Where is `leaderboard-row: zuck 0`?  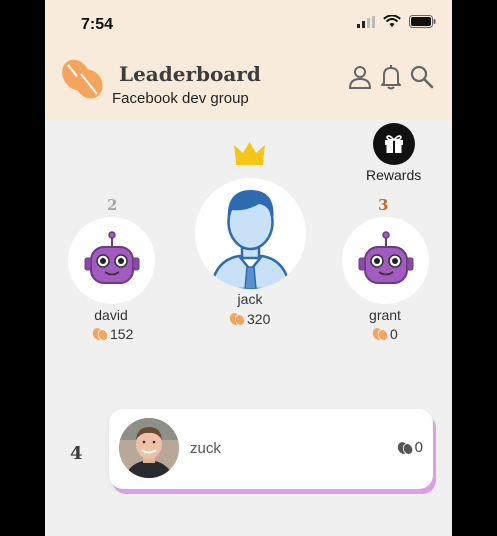 leaderboard-row: zuck 0 is located at coordinates (271, 449).